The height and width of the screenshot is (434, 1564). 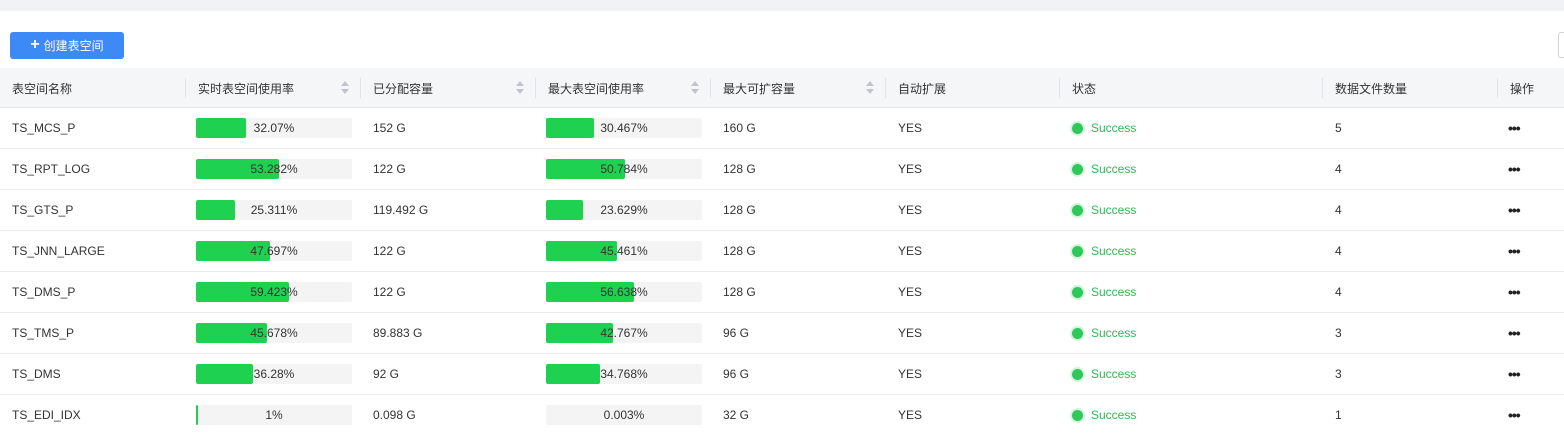 What do you see at coordinates (73, 46) in the screenshot?
I see `create-tablespace-label: 创建表空间` at bounding box center [73, 46].